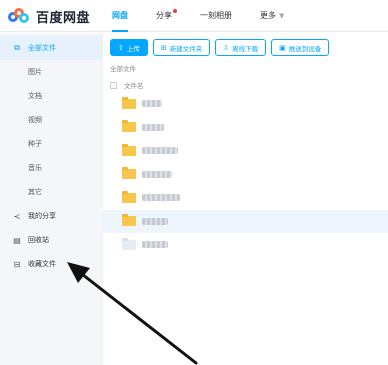 Image resolution: width=388 pixels, height=365 pixels. Describe the element at coordinates (163, 47) in the screenshot. I see `new-folder-icon: ⊞` at that location.